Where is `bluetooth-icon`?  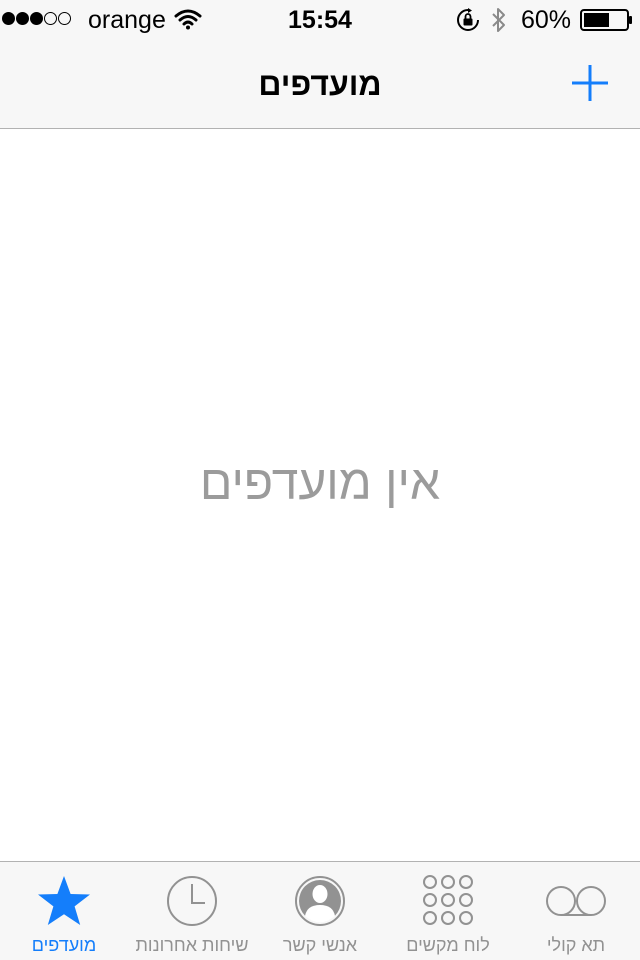
bluetooth-icon is located at coordinates (499, 22).